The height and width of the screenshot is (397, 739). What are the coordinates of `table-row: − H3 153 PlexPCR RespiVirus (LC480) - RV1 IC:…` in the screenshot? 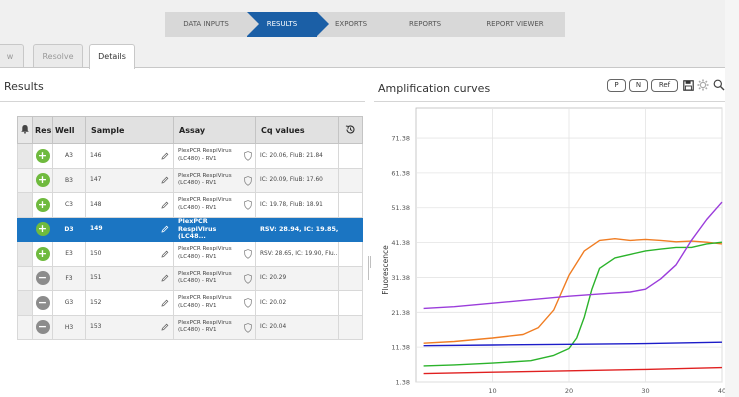 It's located at (190, 327).